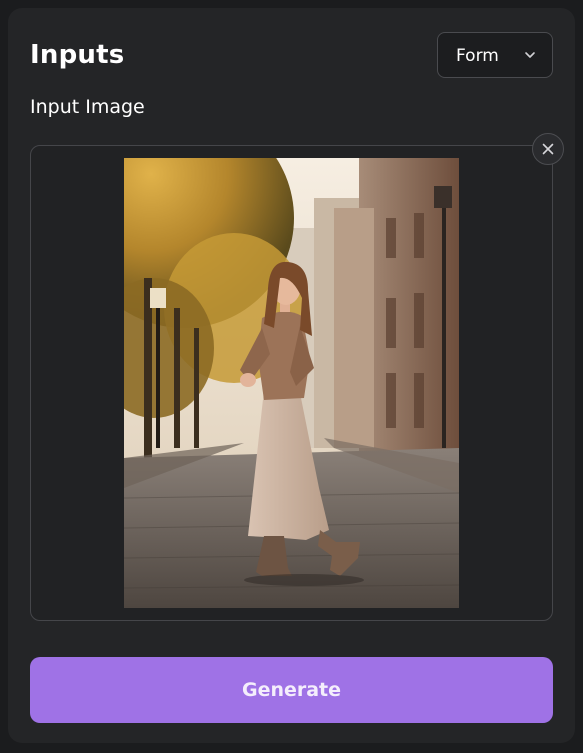 The width and height of the screenshot is (583, 753). I want to click on remove-image-button, so click(548, 149).